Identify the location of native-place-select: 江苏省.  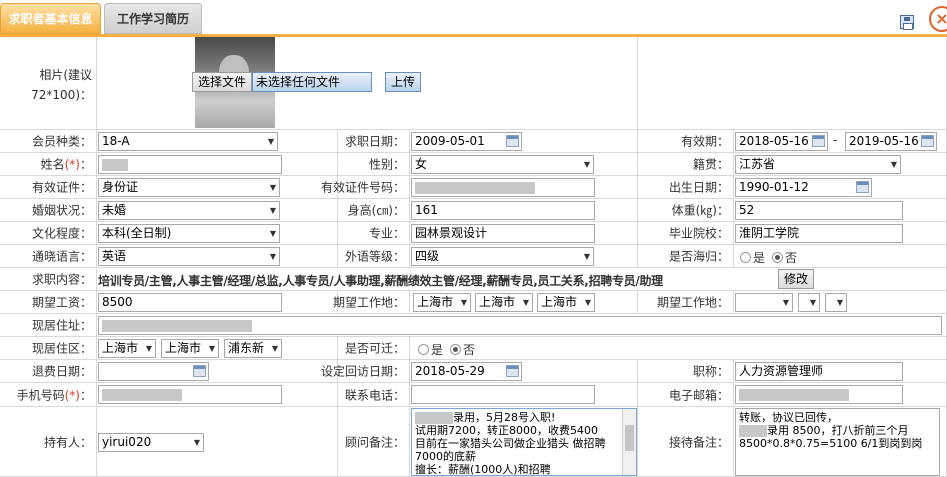
(818, 164).